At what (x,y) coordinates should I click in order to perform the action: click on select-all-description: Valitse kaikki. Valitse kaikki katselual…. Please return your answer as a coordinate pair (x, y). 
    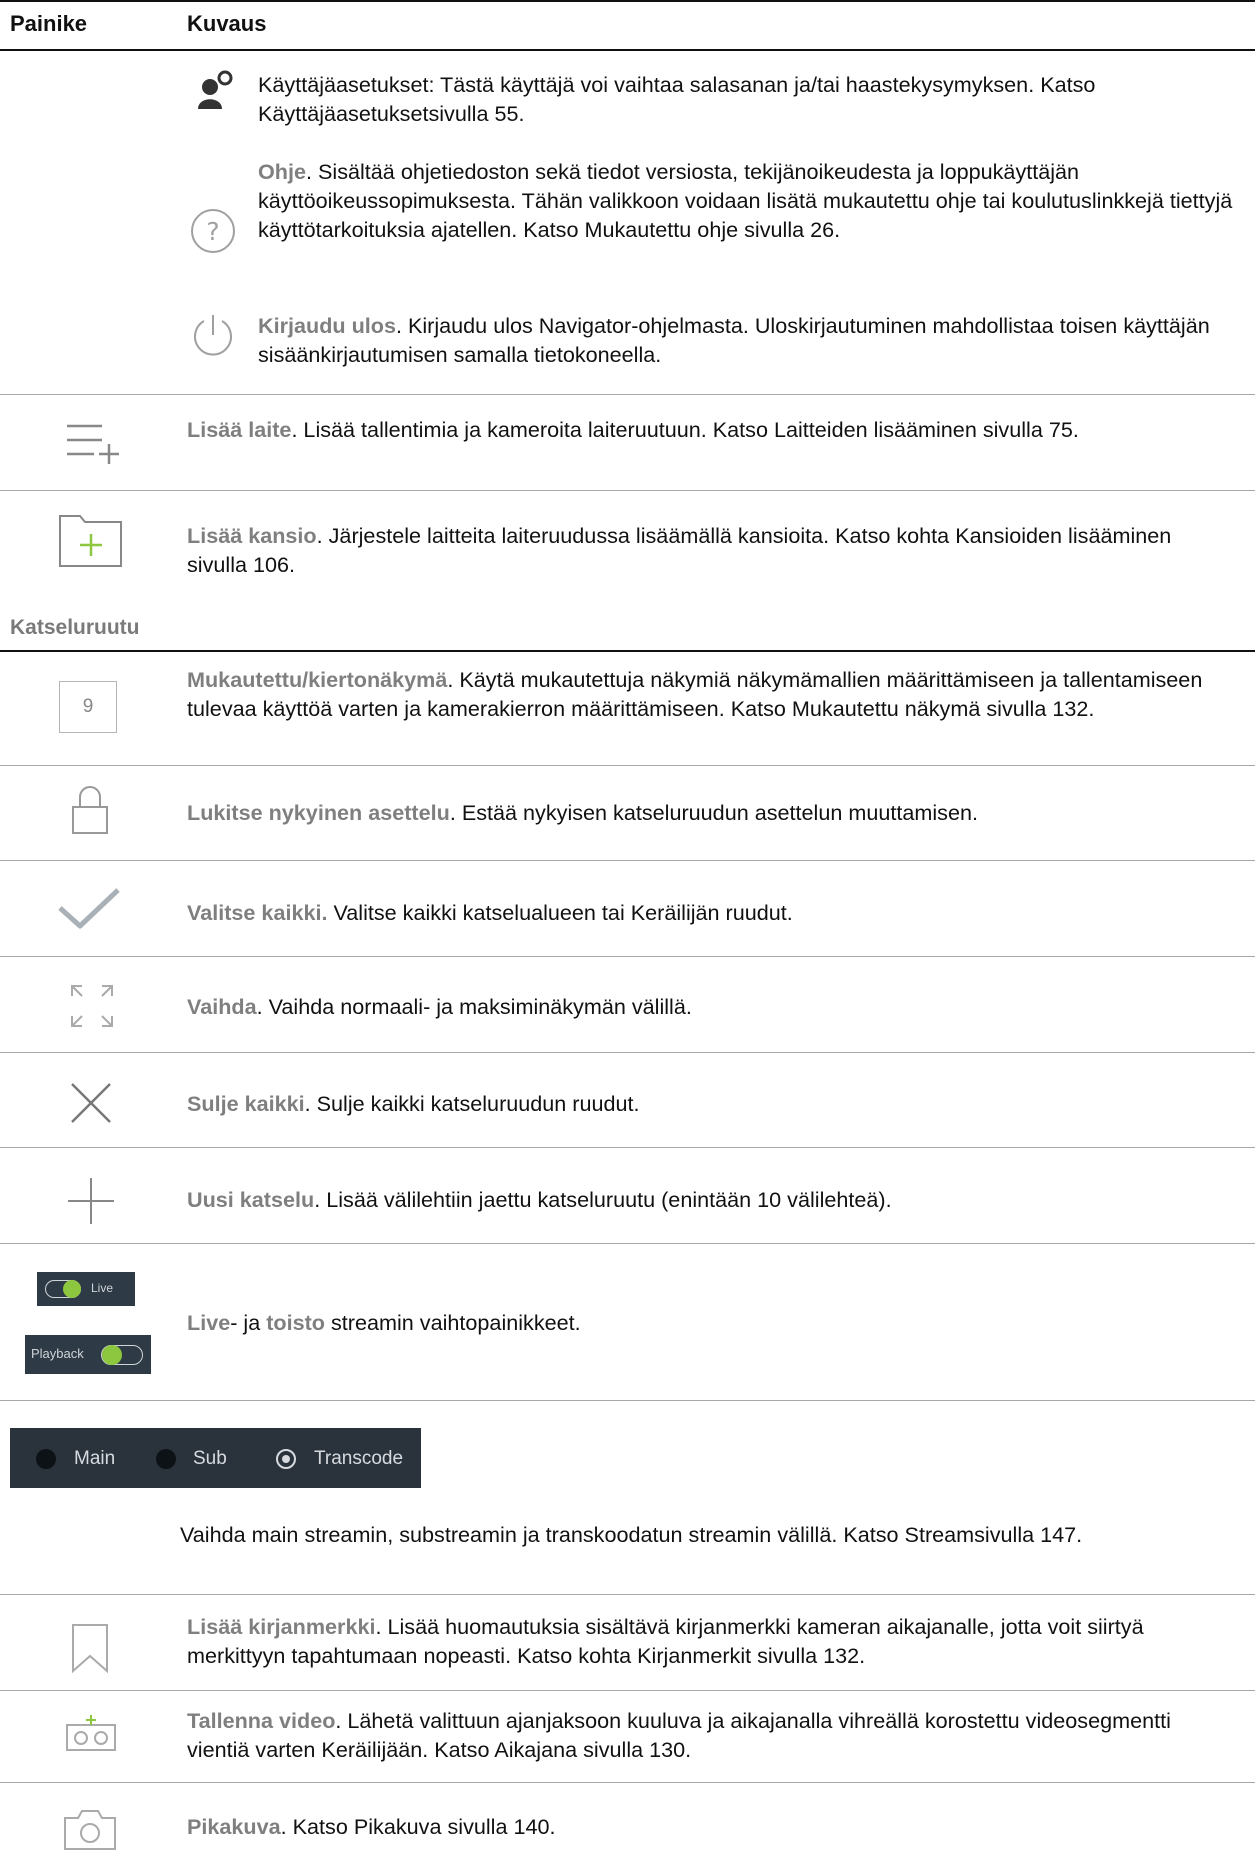
    Looking at the image, I should click on (712, 912).